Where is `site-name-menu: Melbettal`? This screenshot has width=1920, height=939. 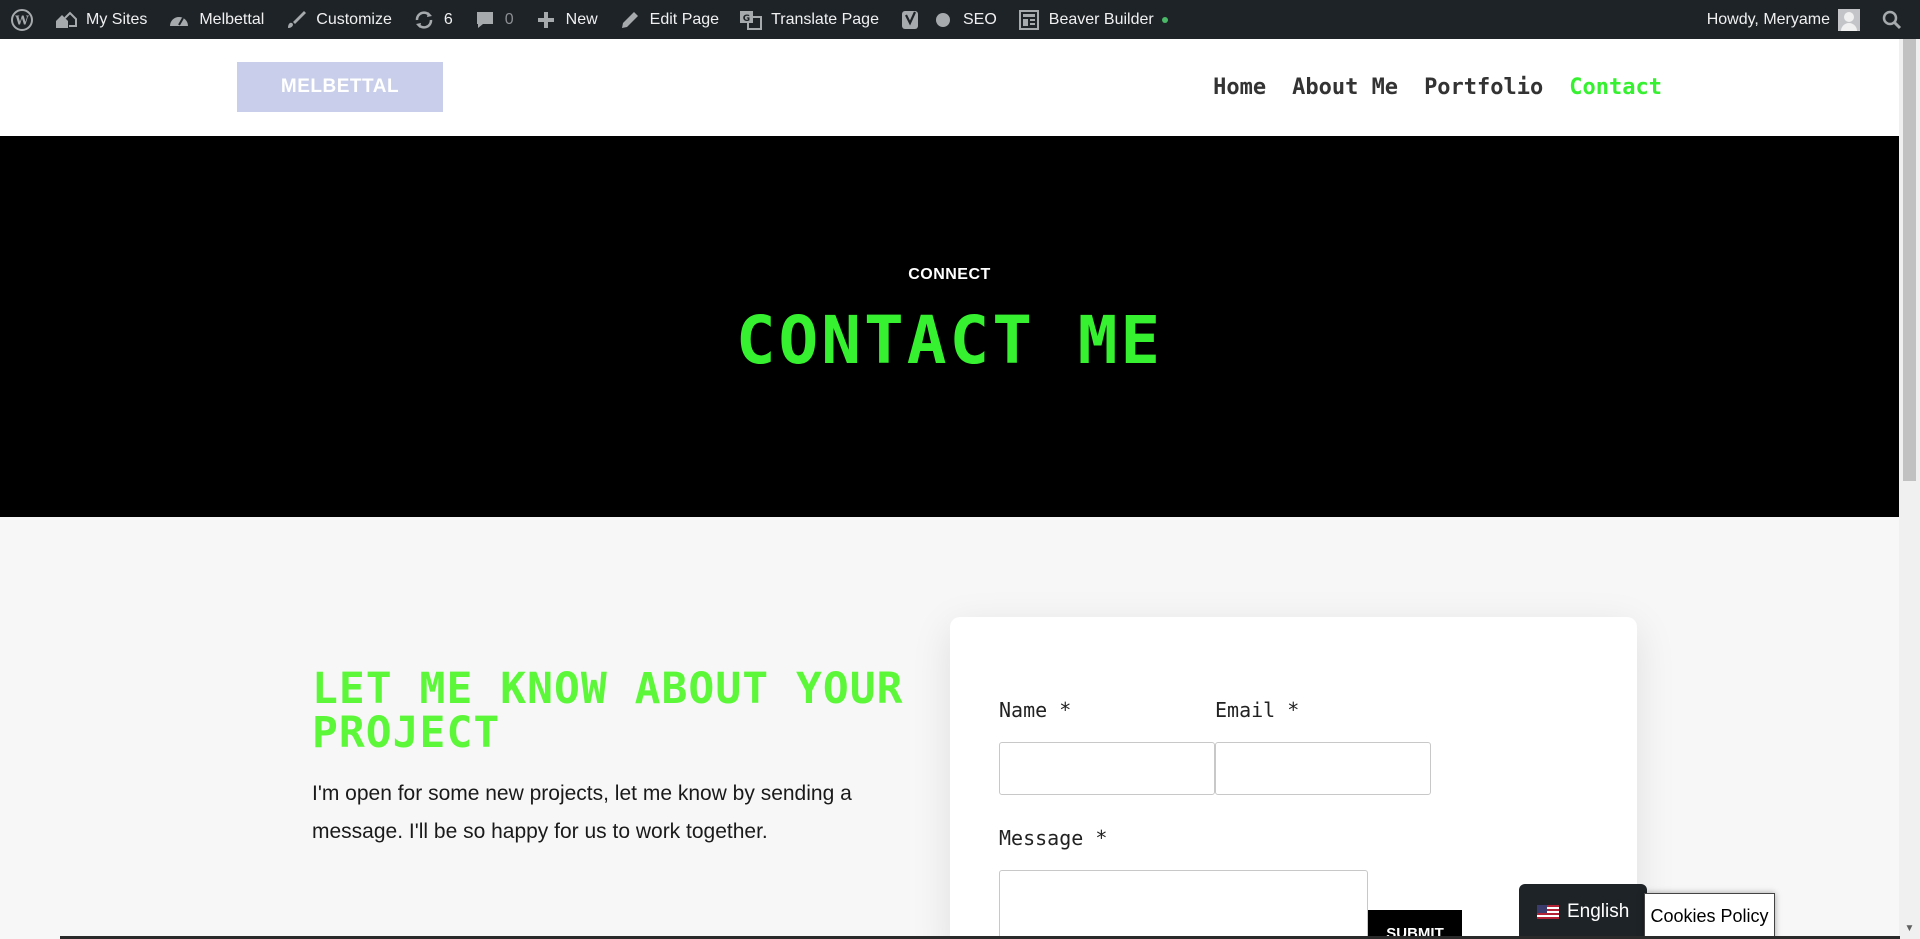
site-name-menu: Melbettal is located at coordinates (215, 19).